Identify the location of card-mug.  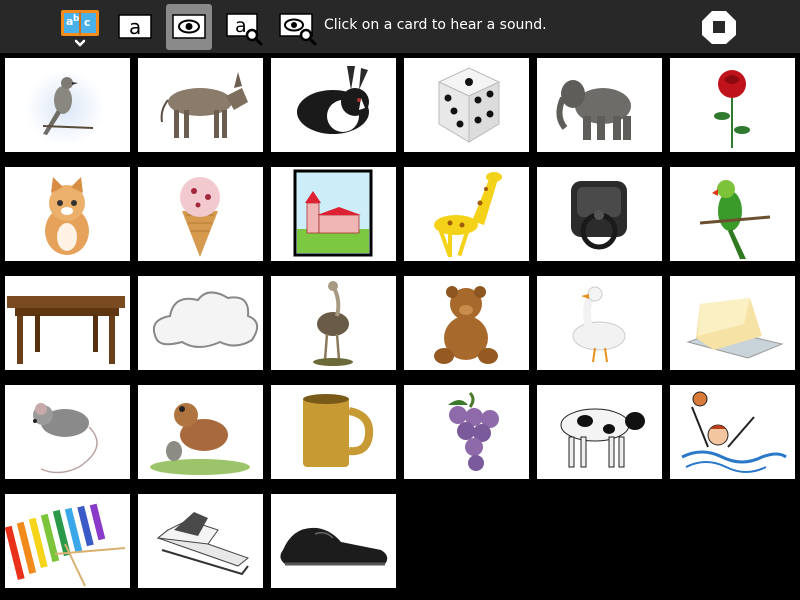
(333, 432).